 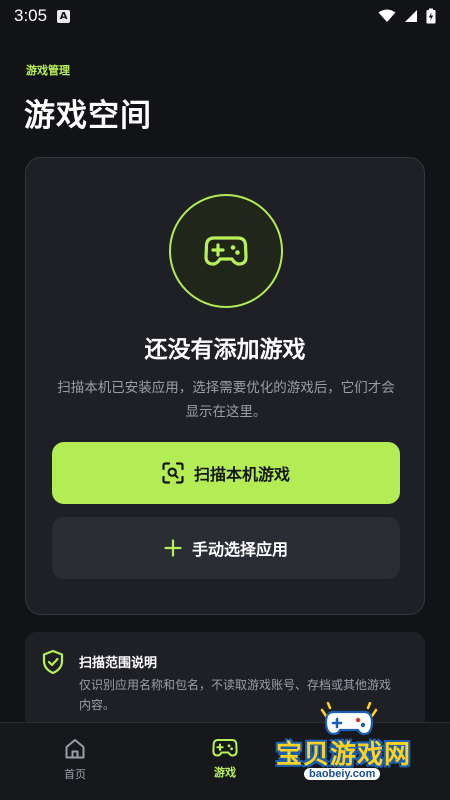 What do you see at coordinates (411, 16) in the screenshot?
I see `cellular-signal-icon` at bounding box center [411, 16].